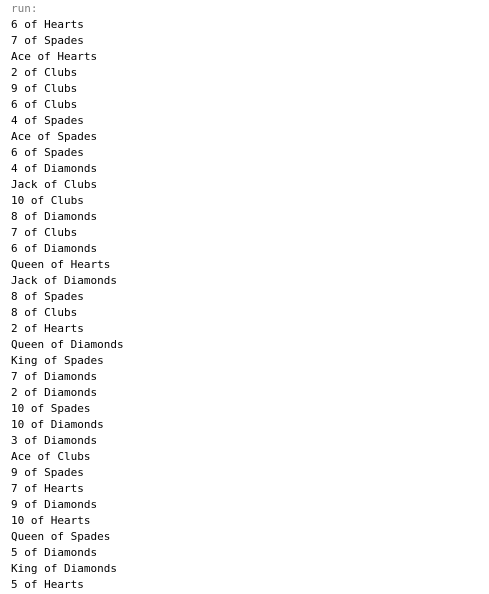  What do you see at coordinates (44, 104) in the screenshot?
I see `output-line: 6 of Clubs` at bounding box center [44, 104].